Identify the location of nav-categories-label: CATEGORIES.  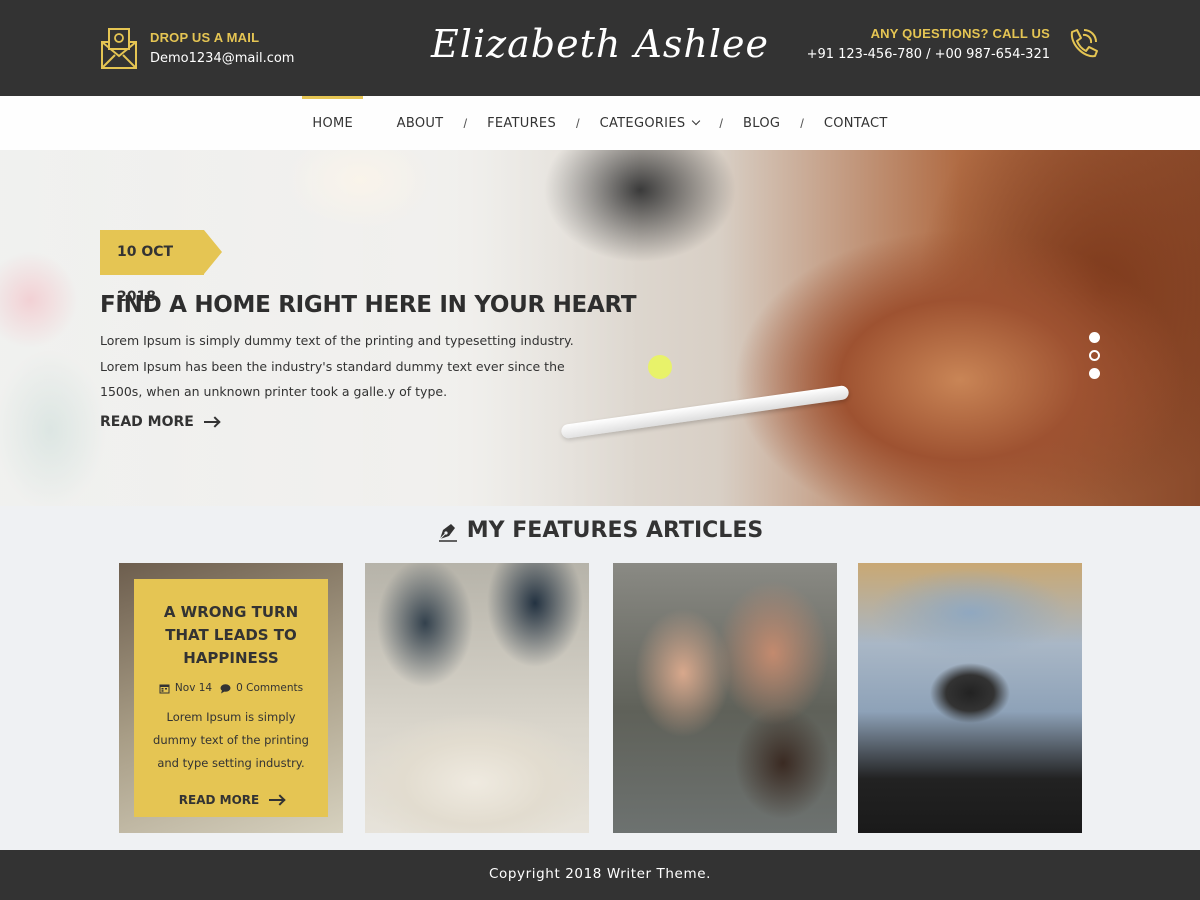
(642, 123).